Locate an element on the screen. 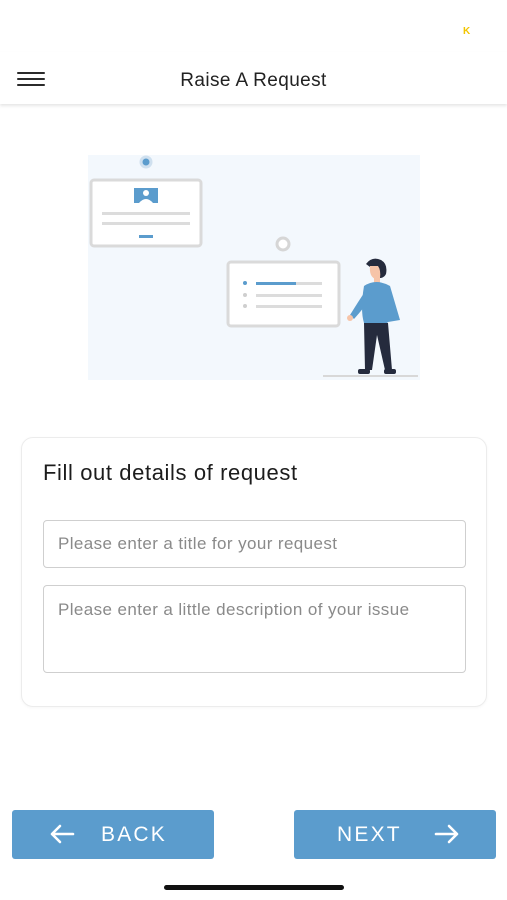  next-button: NEXT is located at coordinates (395, 834).